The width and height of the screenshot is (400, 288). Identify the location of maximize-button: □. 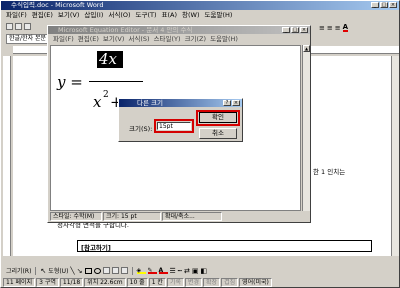
(384, 5).